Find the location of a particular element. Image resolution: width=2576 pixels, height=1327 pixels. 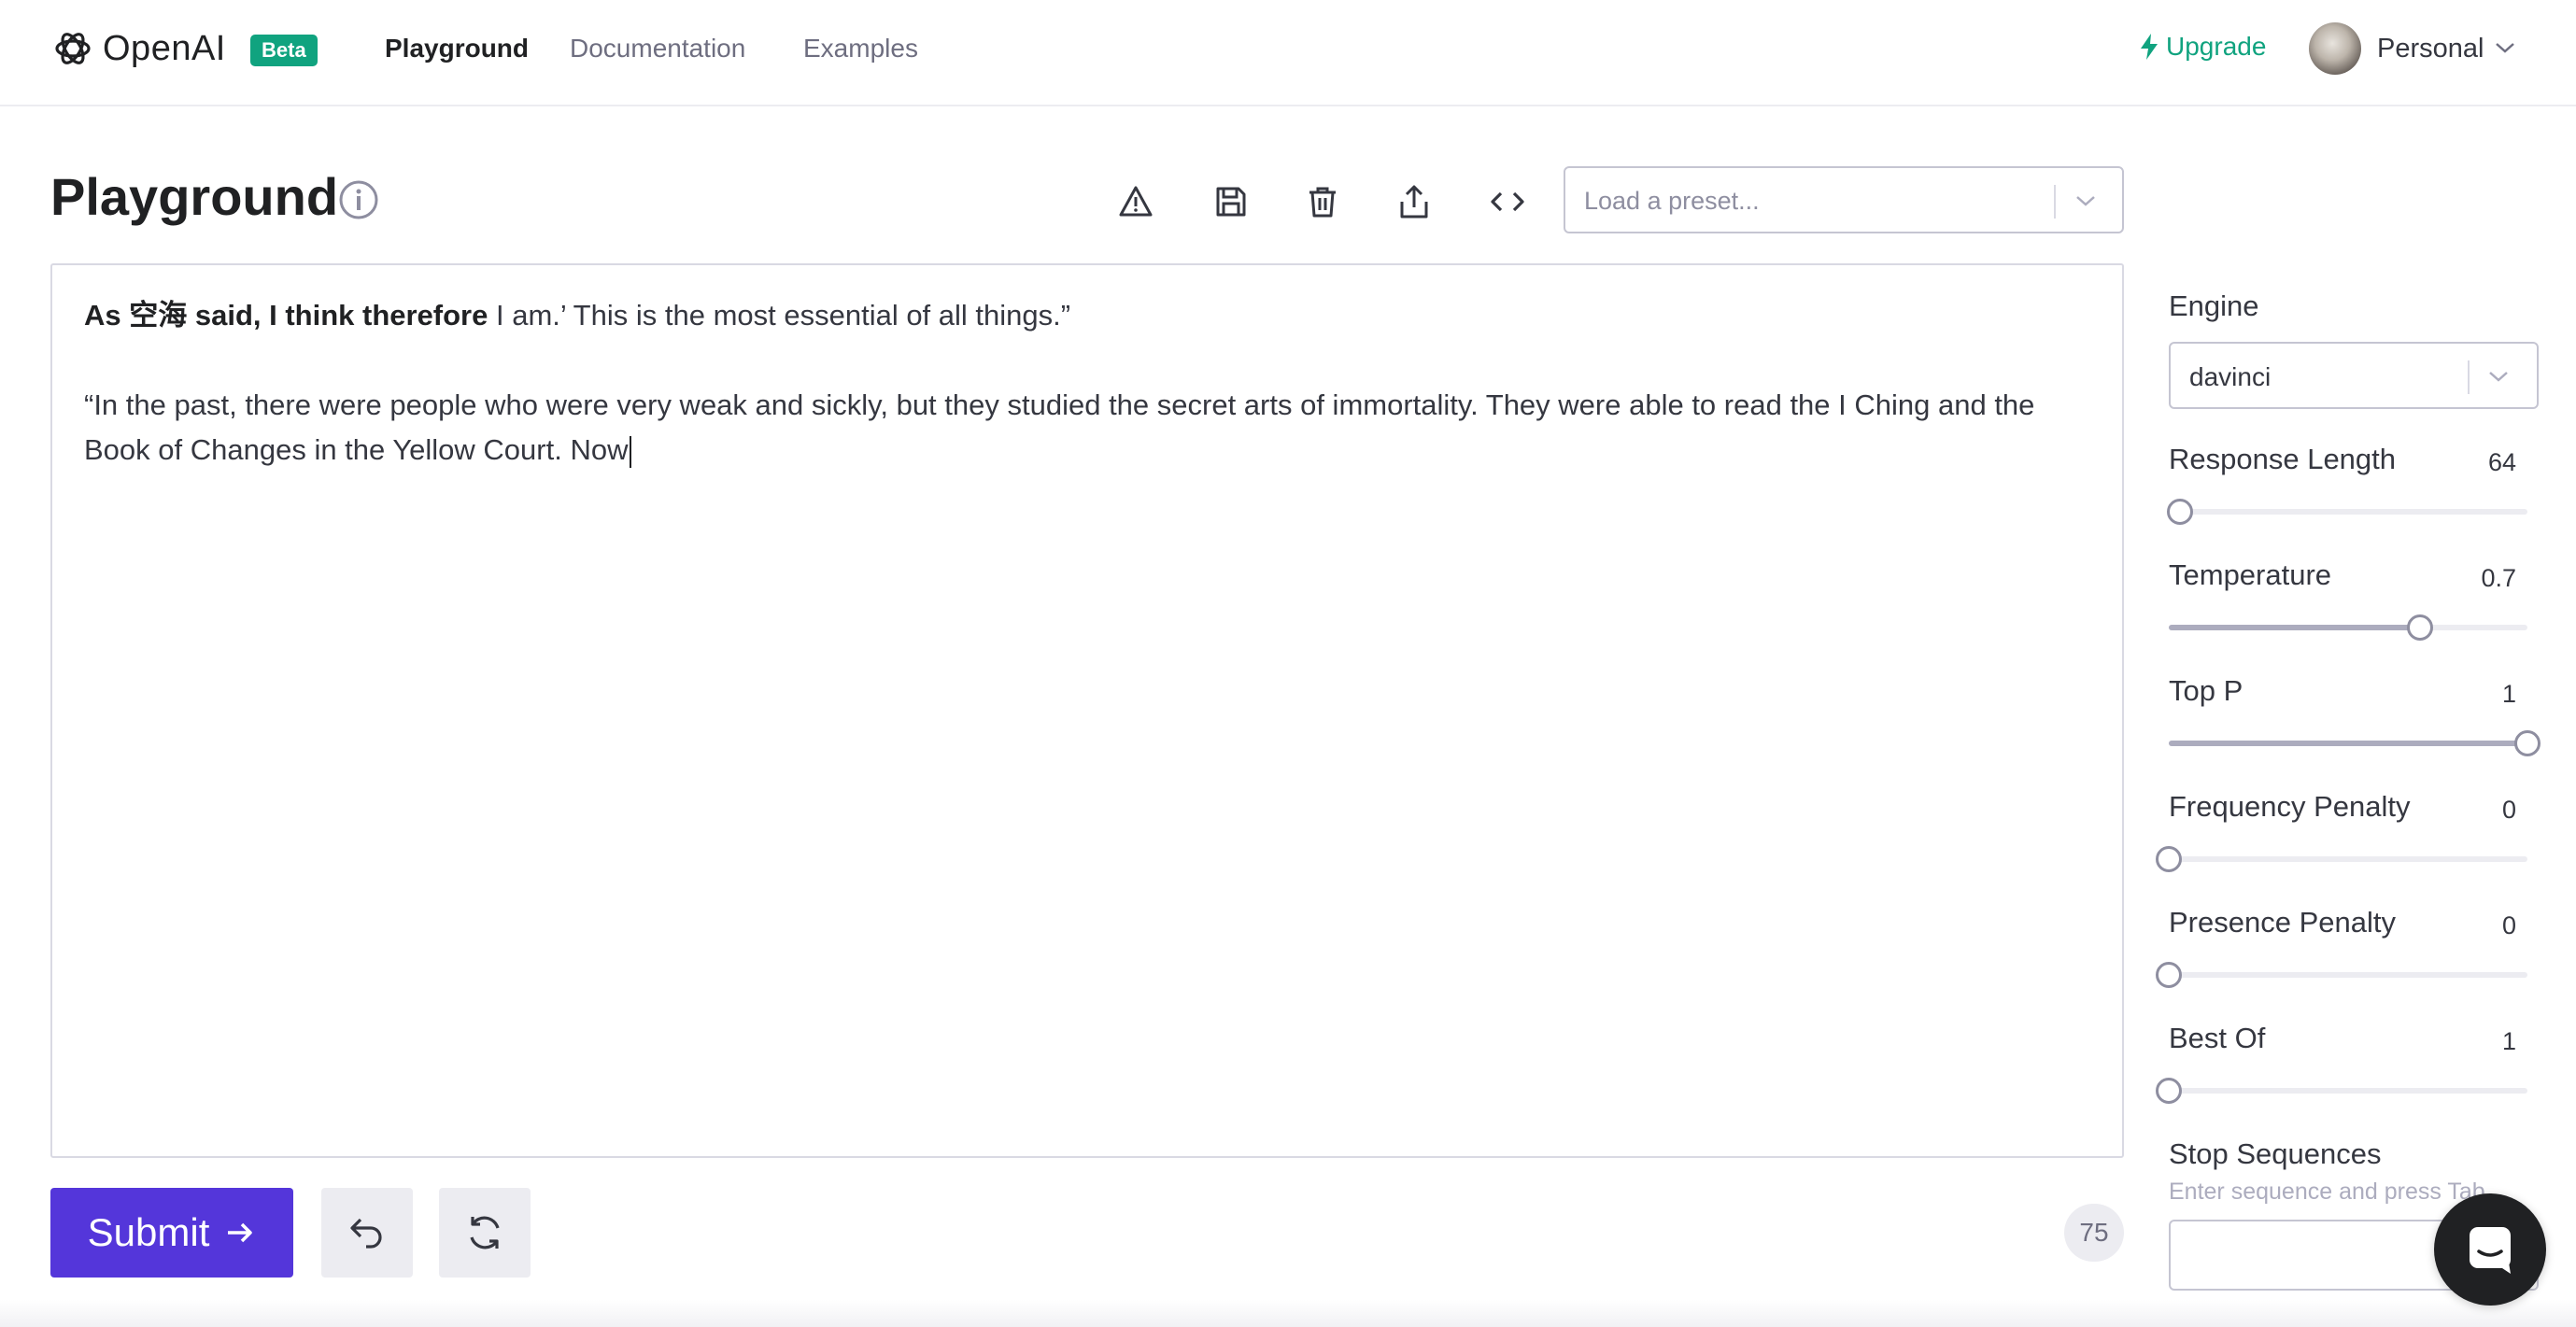

top-p-slider is located at coordinates (2355, 743).